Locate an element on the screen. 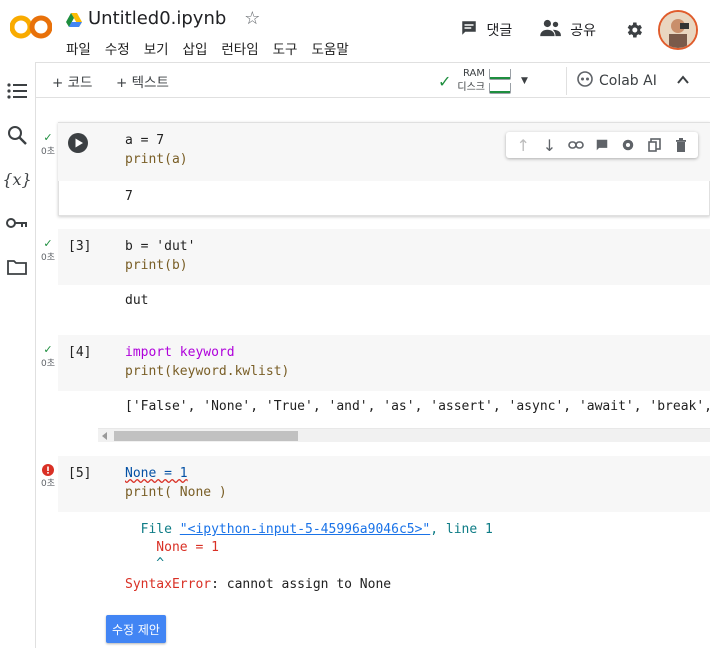 Image resolution: width=710 pixels, height=648 pixels. move-up-icon: ↑ is located at coordinates (523, 145).